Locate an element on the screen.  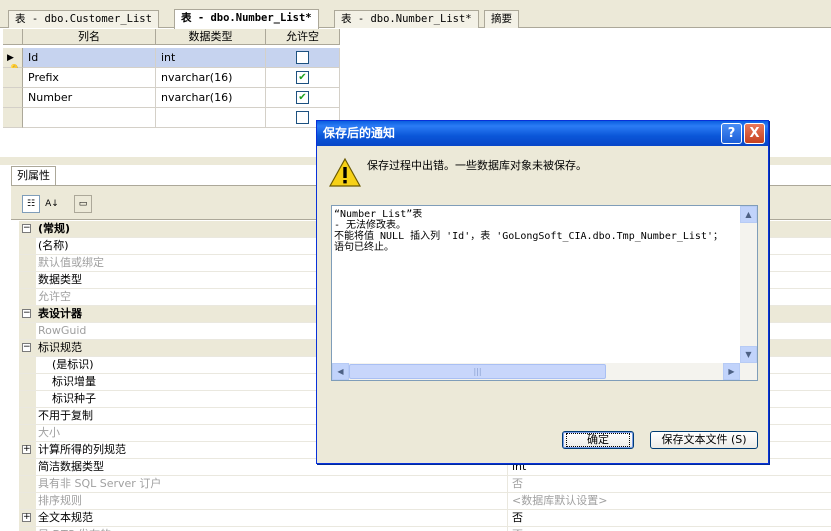
scroll-right-icon: ▶ is located at coordinates (731, 371).